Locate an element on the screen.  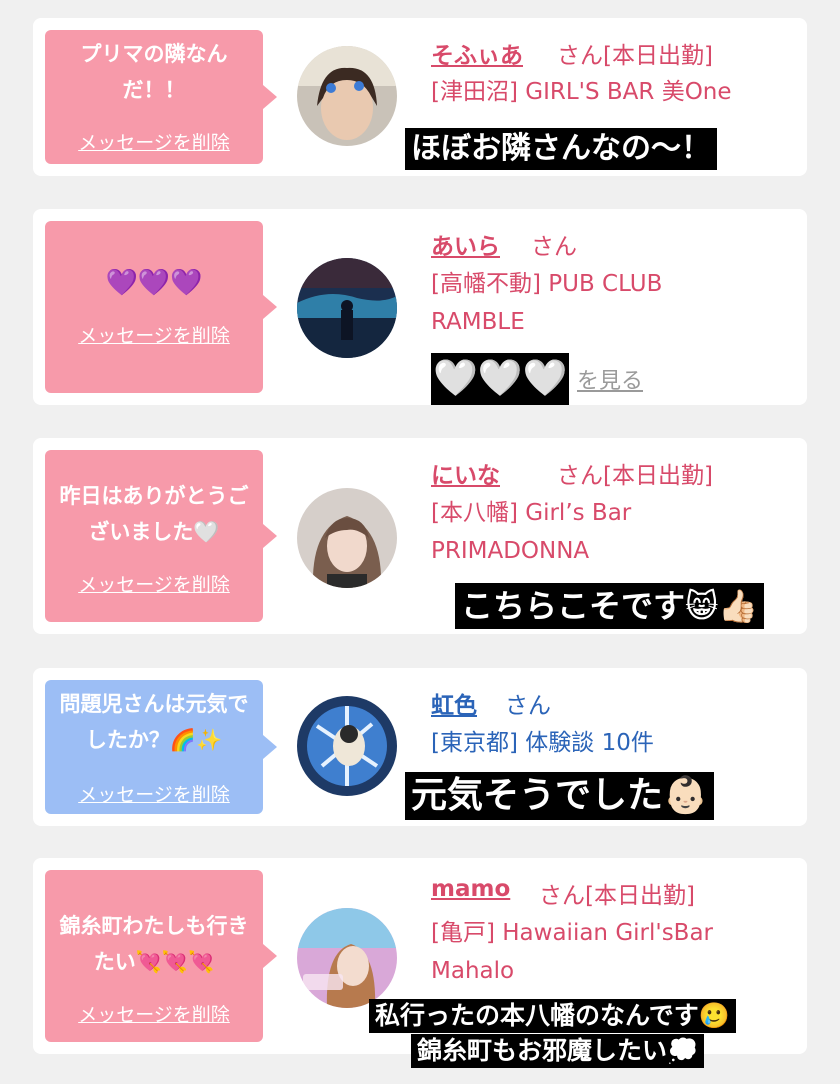
shop-info: [高幡不動] PUB CLUB RAMBLE is located at coordinates (547, 303).